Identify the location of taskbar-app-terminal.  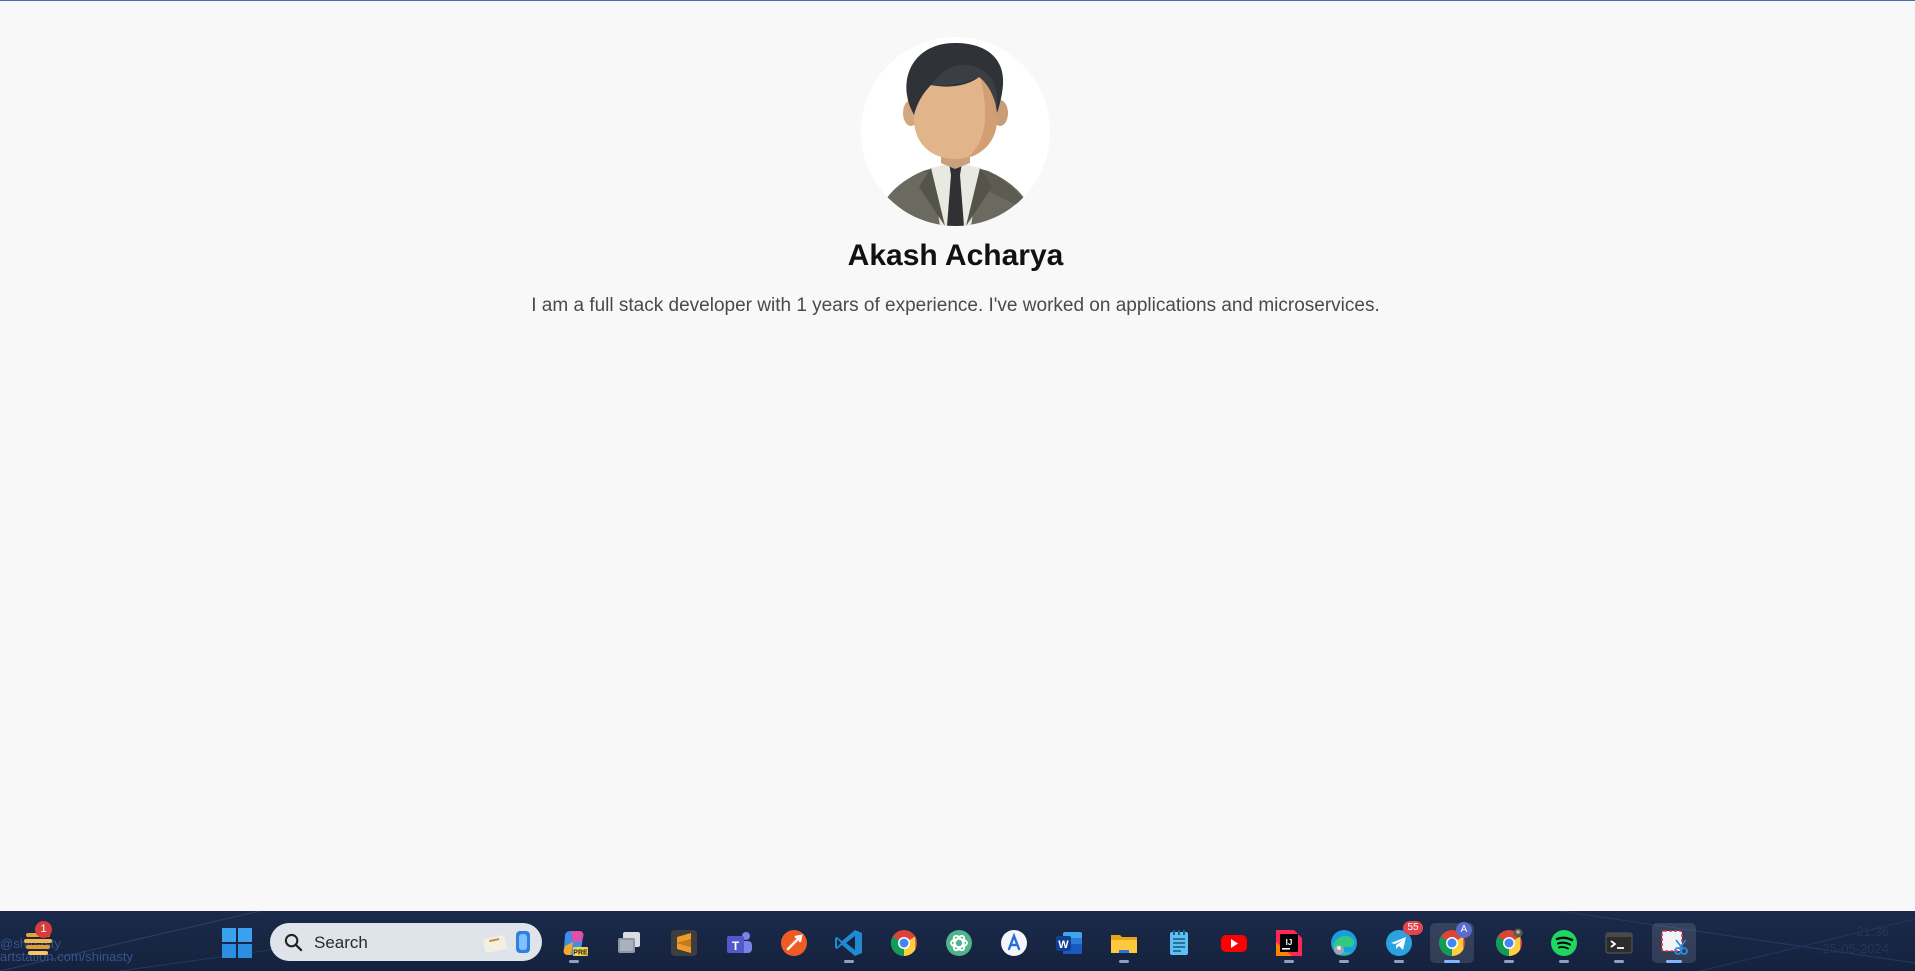
(1619, 943).